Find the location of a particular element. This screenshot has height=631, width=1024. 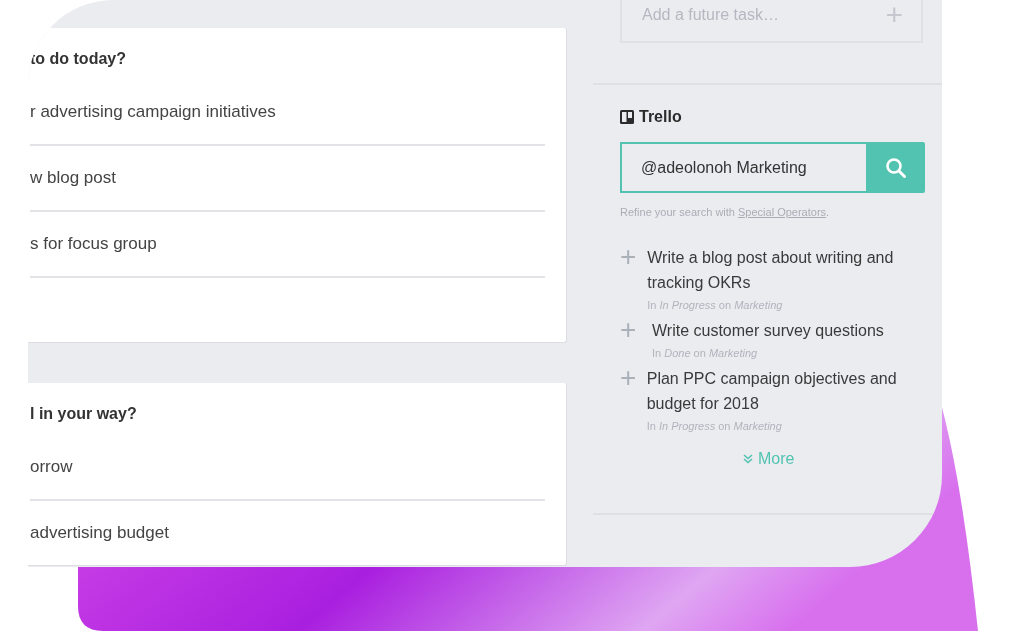

search-button is located at coordinates (895, 167).